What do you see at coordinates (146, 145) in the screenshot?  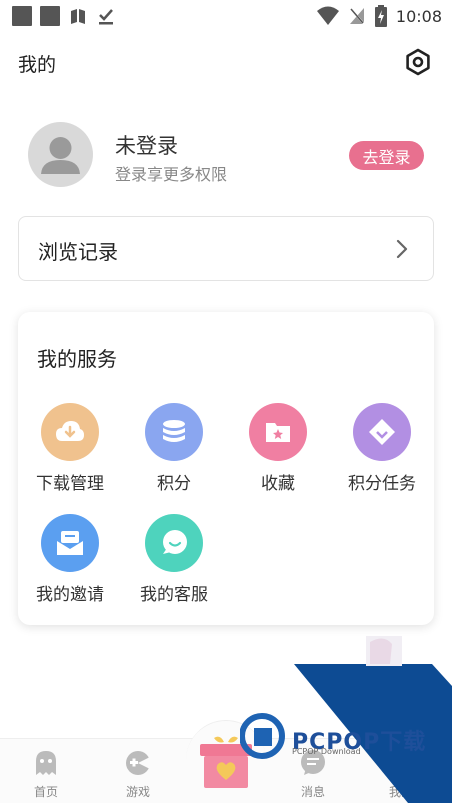 I see `profile-name: 未登录` at bounding box center [146, 145].